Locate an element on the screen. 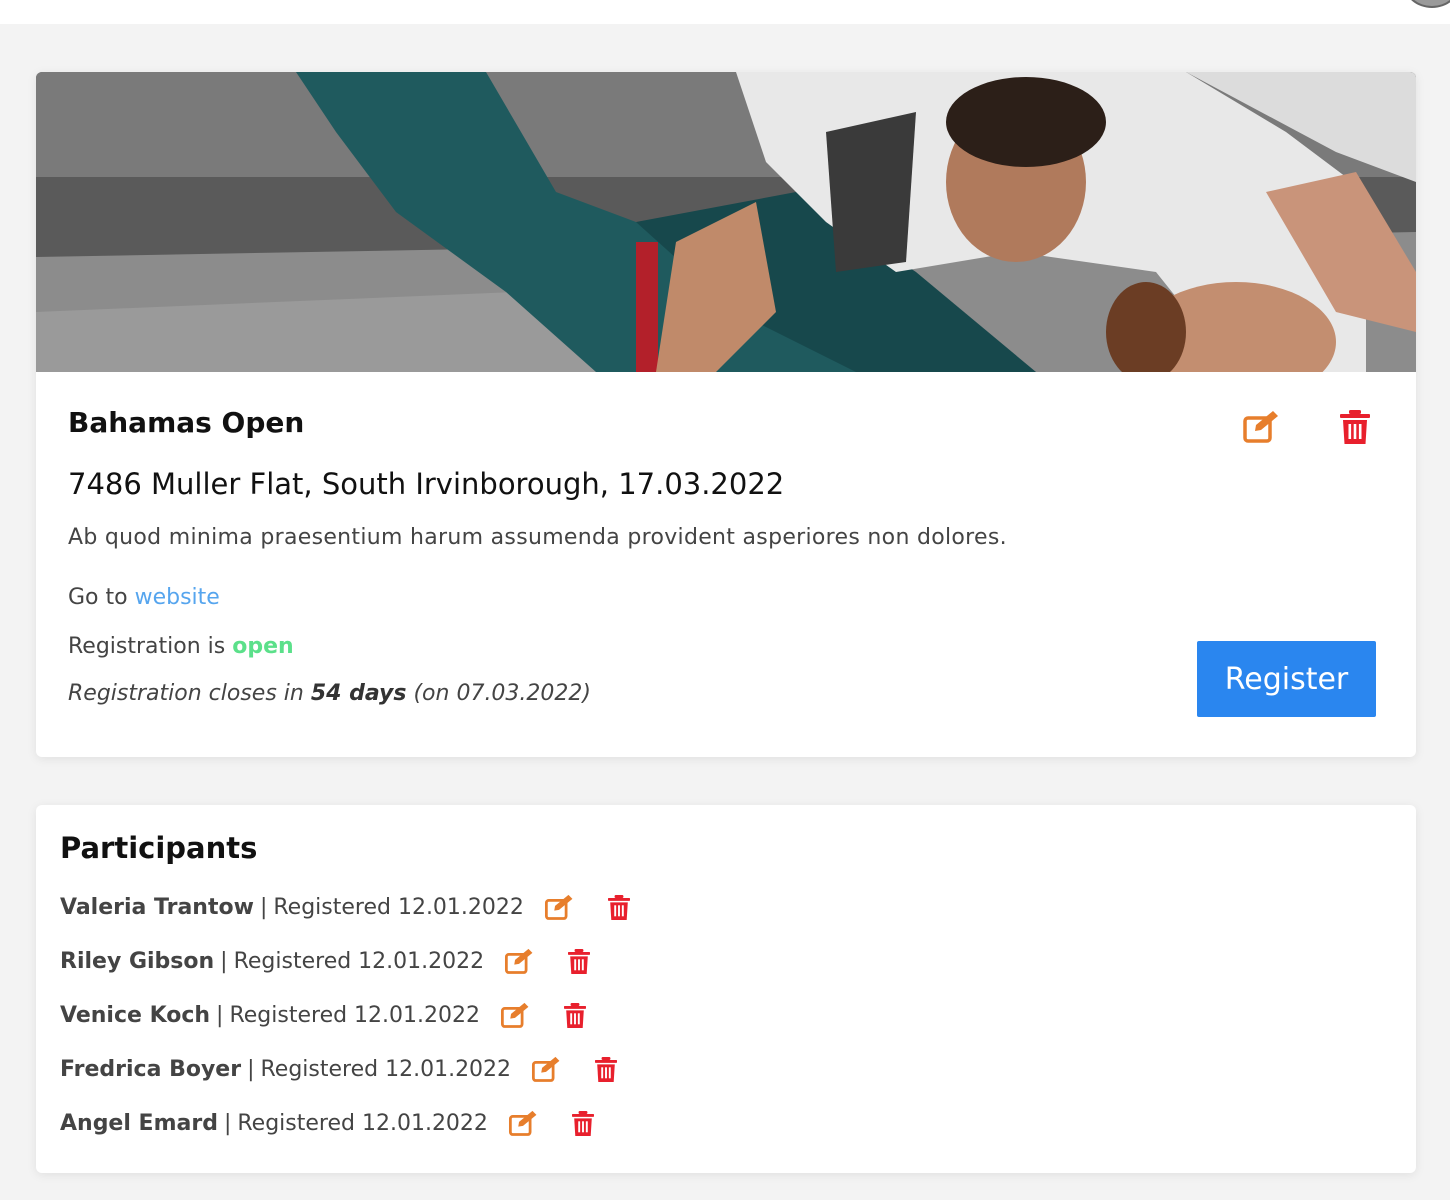  participant-row: Angel Emard | Registered 12.01.2022 is located at coordinates (327, 1123).